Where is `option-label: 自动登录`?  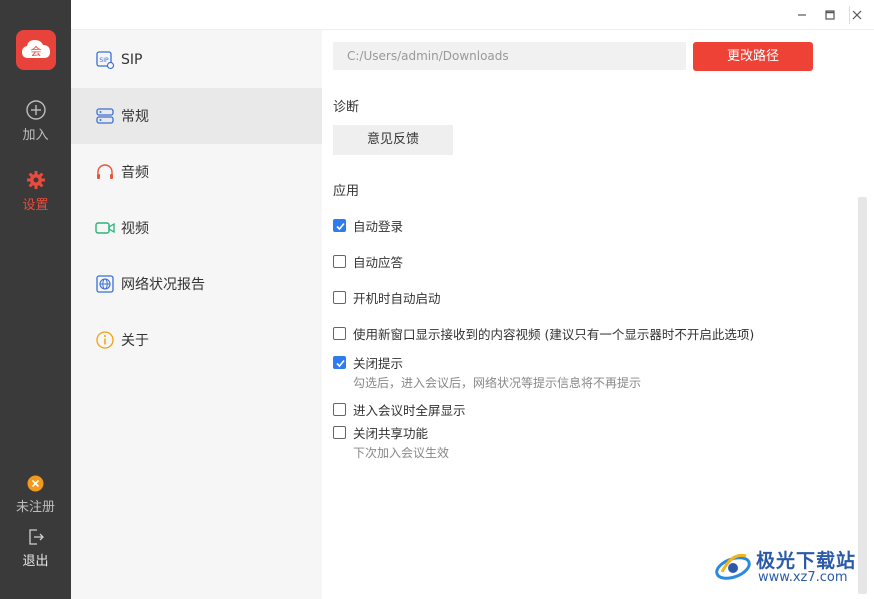 option-label: 自动登录 is located at coordinates (378, 226).